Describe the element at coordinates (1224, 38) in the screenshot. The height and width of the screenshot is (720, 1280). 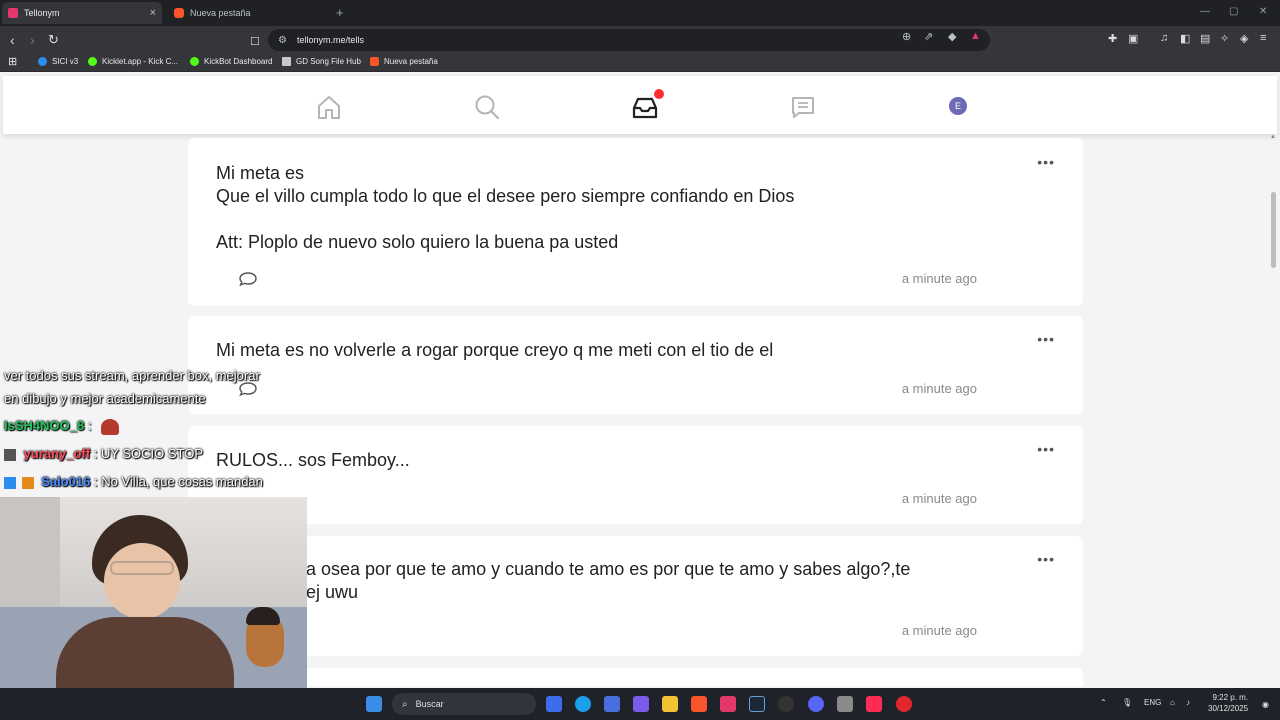
I see `leo-icon: ✧` at that location.